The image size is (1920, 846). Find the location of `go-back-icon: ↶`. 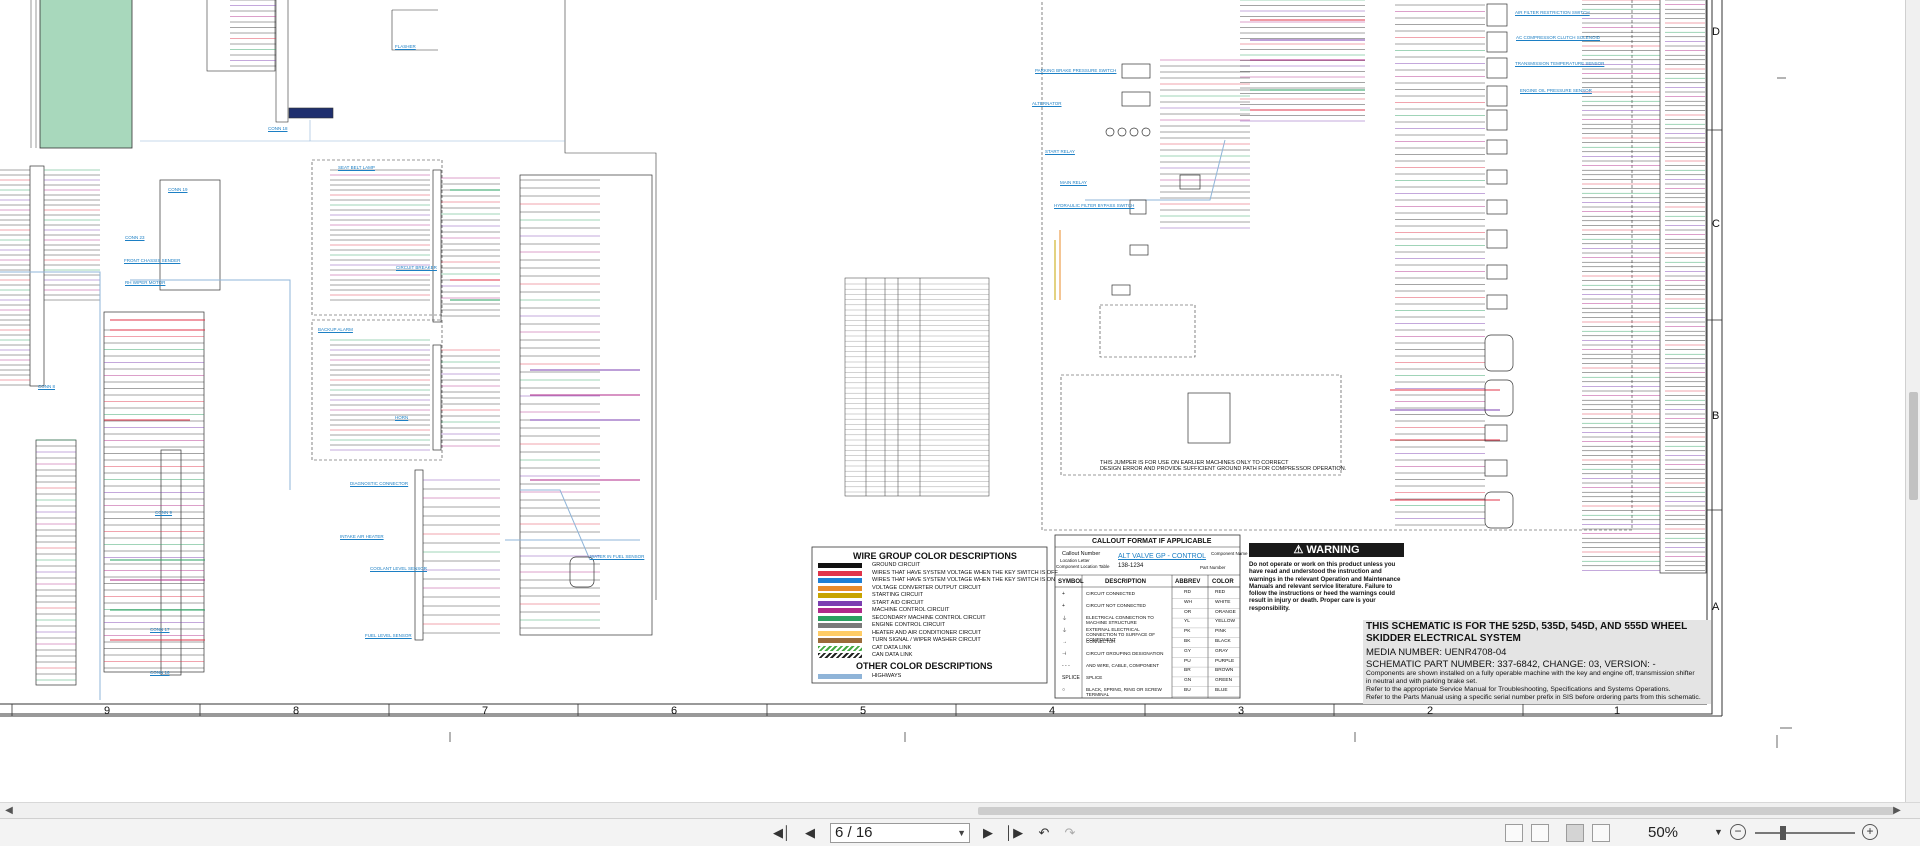

go-back-icon: ↶ is located at coordinates (1044, 832).